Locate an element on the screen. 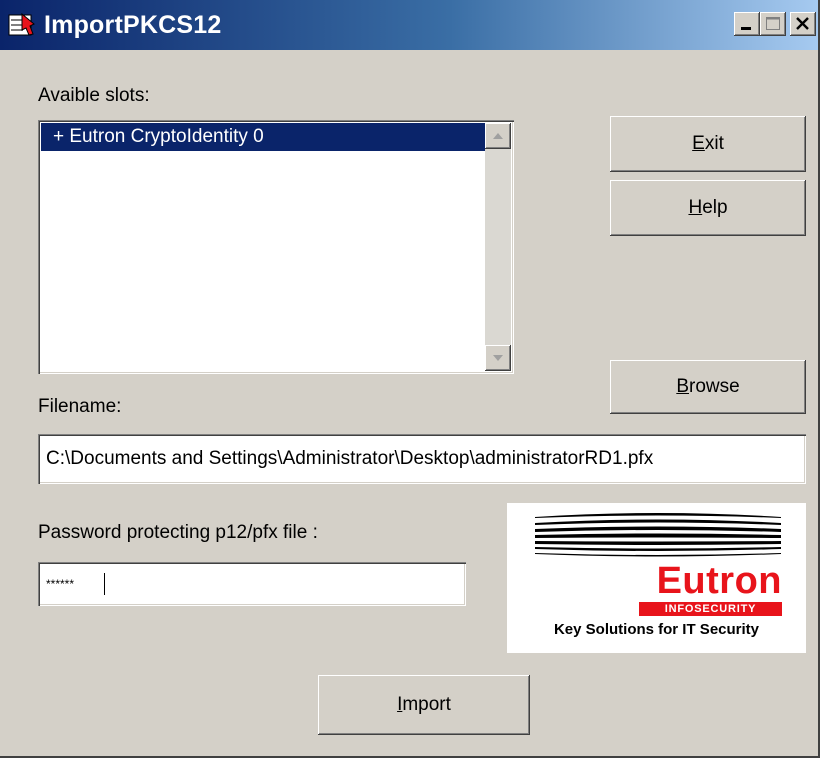 This screenshot has height=758, width=822. slots-scrollbar is located at coordinates (498, 247).